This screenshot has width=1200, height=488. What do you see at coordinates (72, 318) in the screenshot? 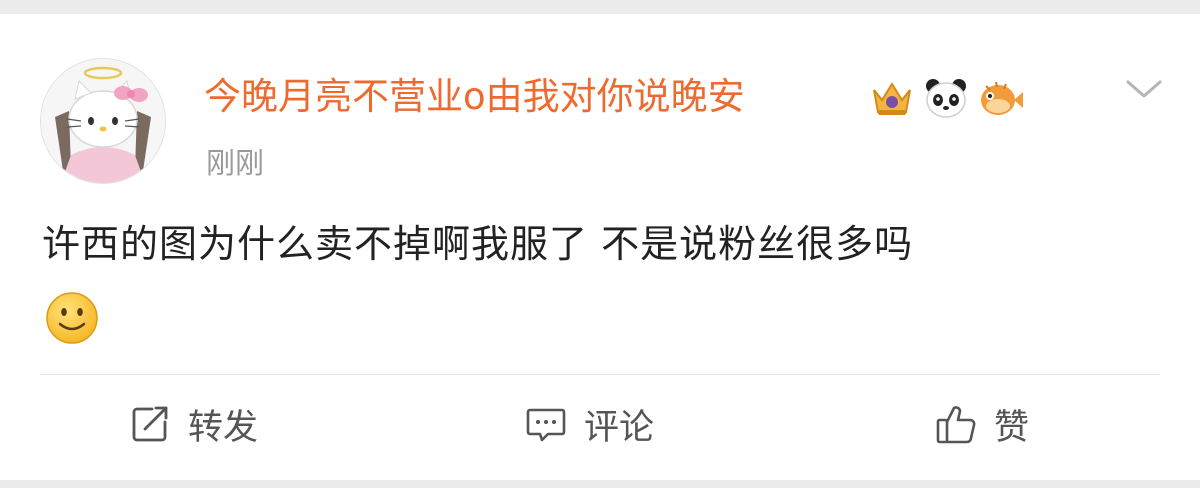
I see `smile-emoji-icon` at bounding box center [72, 318].